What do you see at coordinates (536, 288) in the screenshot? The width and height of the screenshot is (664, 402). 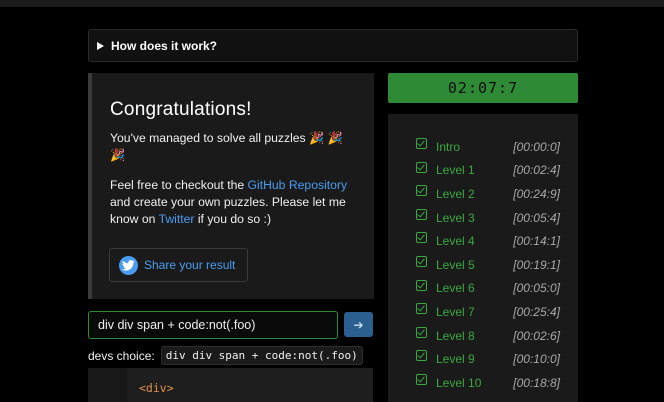 I see `level-time: [00:05:0]` at bounding box center [536, 288].